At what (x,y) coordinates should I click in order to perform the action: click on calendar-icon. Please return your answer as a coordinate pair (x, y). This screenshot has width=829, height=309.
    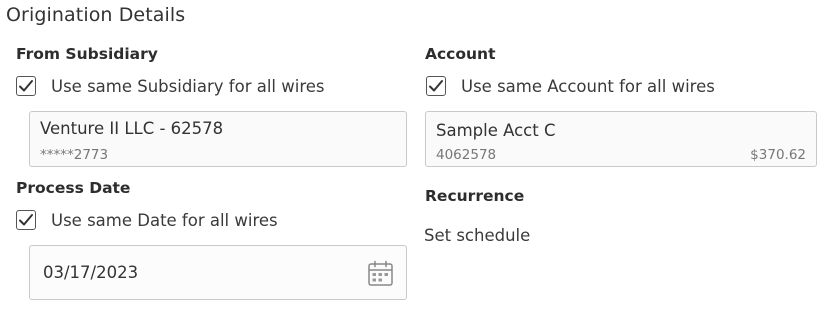
    Looking at the image, I should click on (380, 273).